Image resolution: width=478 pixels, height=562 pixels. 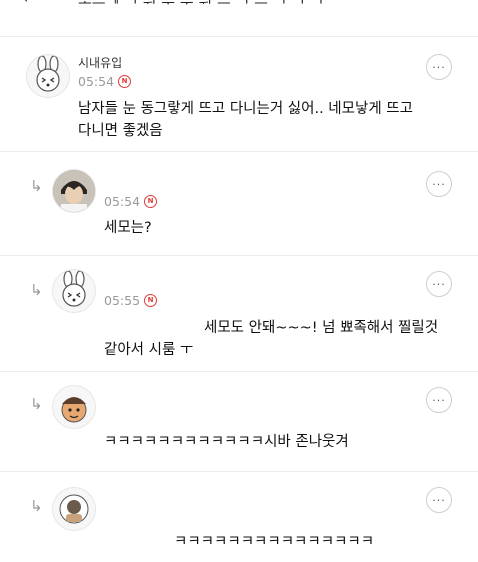 I want to click on comment-line: ㅋㅋㅋㅋㅋㅋㅋㅋㅋㅋㅋㅋ시바 존나웃겨, so click(x=226, y=442).